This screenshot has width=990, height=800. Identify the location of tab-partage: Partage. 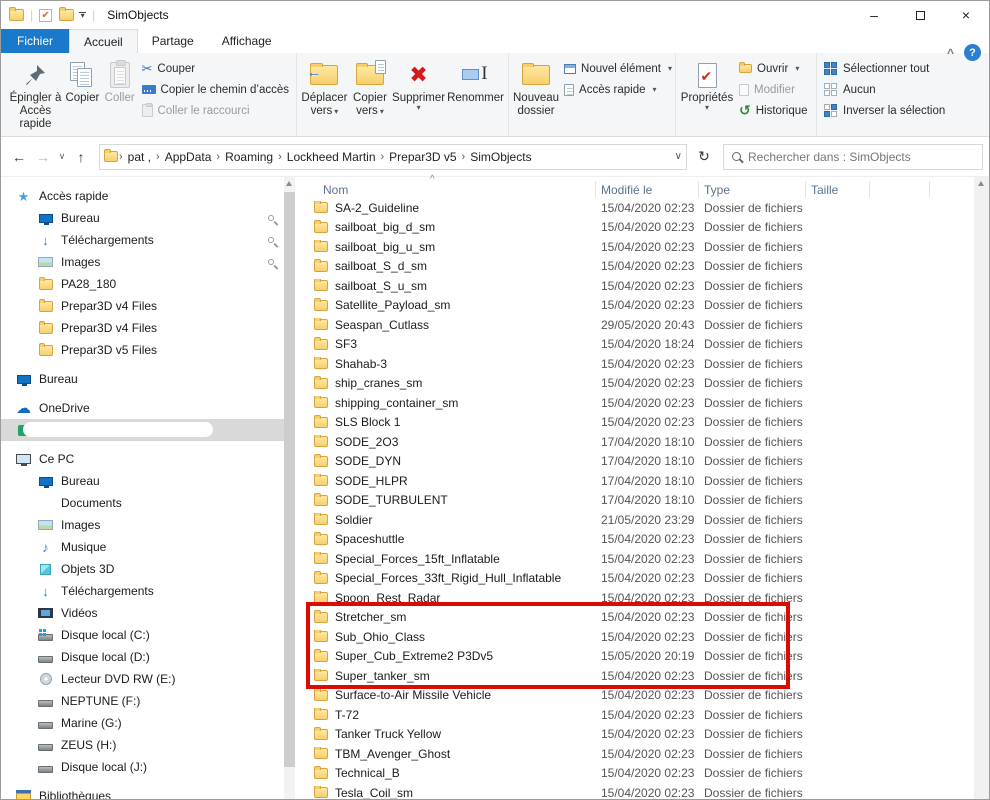
(173, 41).